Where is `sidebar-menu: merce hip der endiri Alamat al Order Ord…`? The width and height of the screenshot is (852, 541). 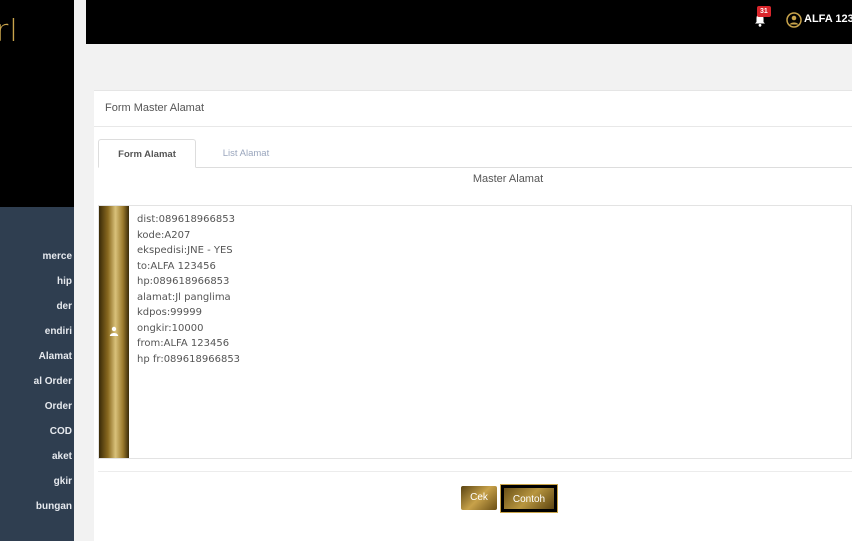 sidebar-menu: merce hip der endiri Alamat al Order Ord… is located at coordinates (37, 381).